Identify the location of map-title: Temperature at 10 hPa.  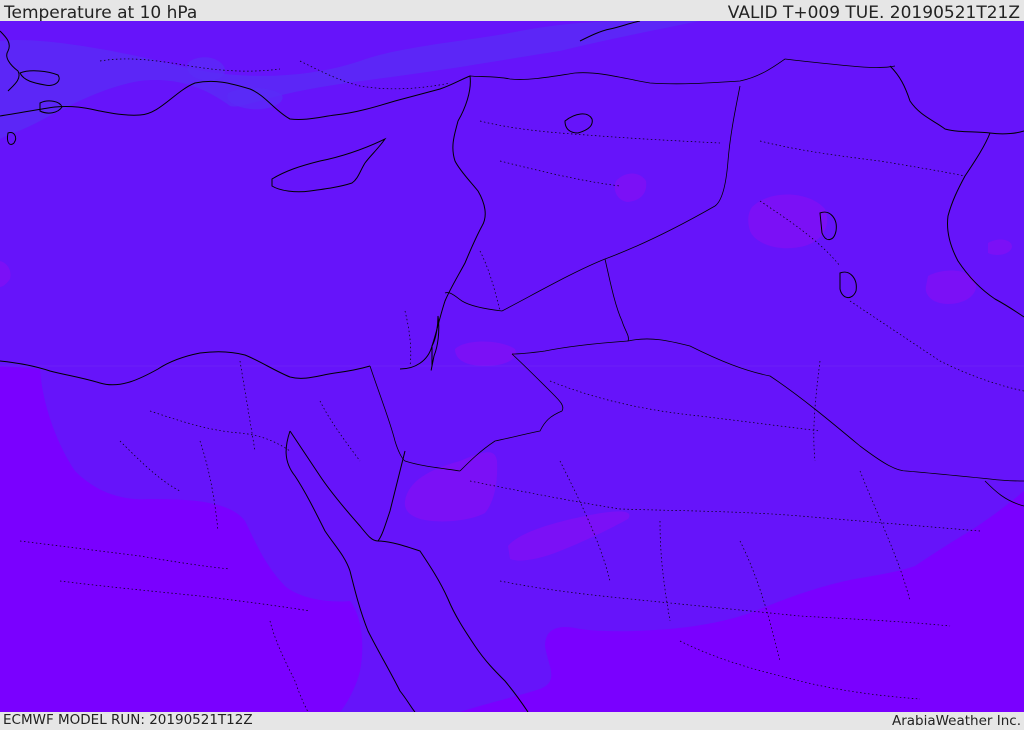
(101, 13).